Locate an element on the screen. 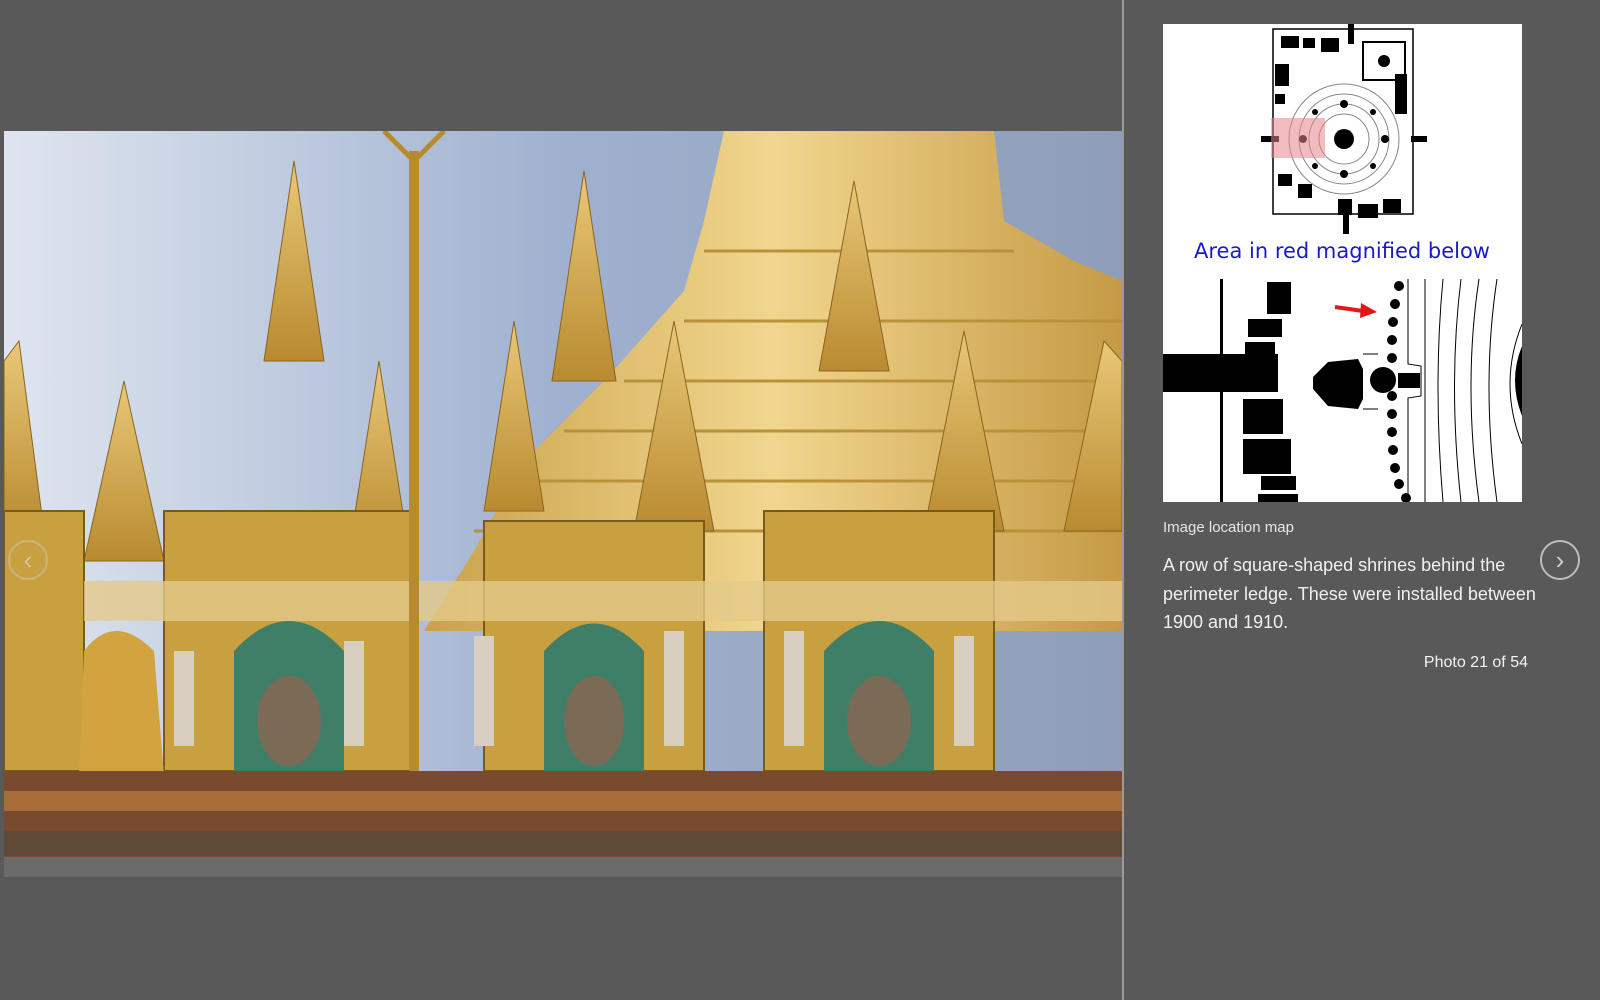 The width and height of the screenshot is (1600, 1000). location-map-diagram: Area in red magnified below is located at coordinates (1342, 263).